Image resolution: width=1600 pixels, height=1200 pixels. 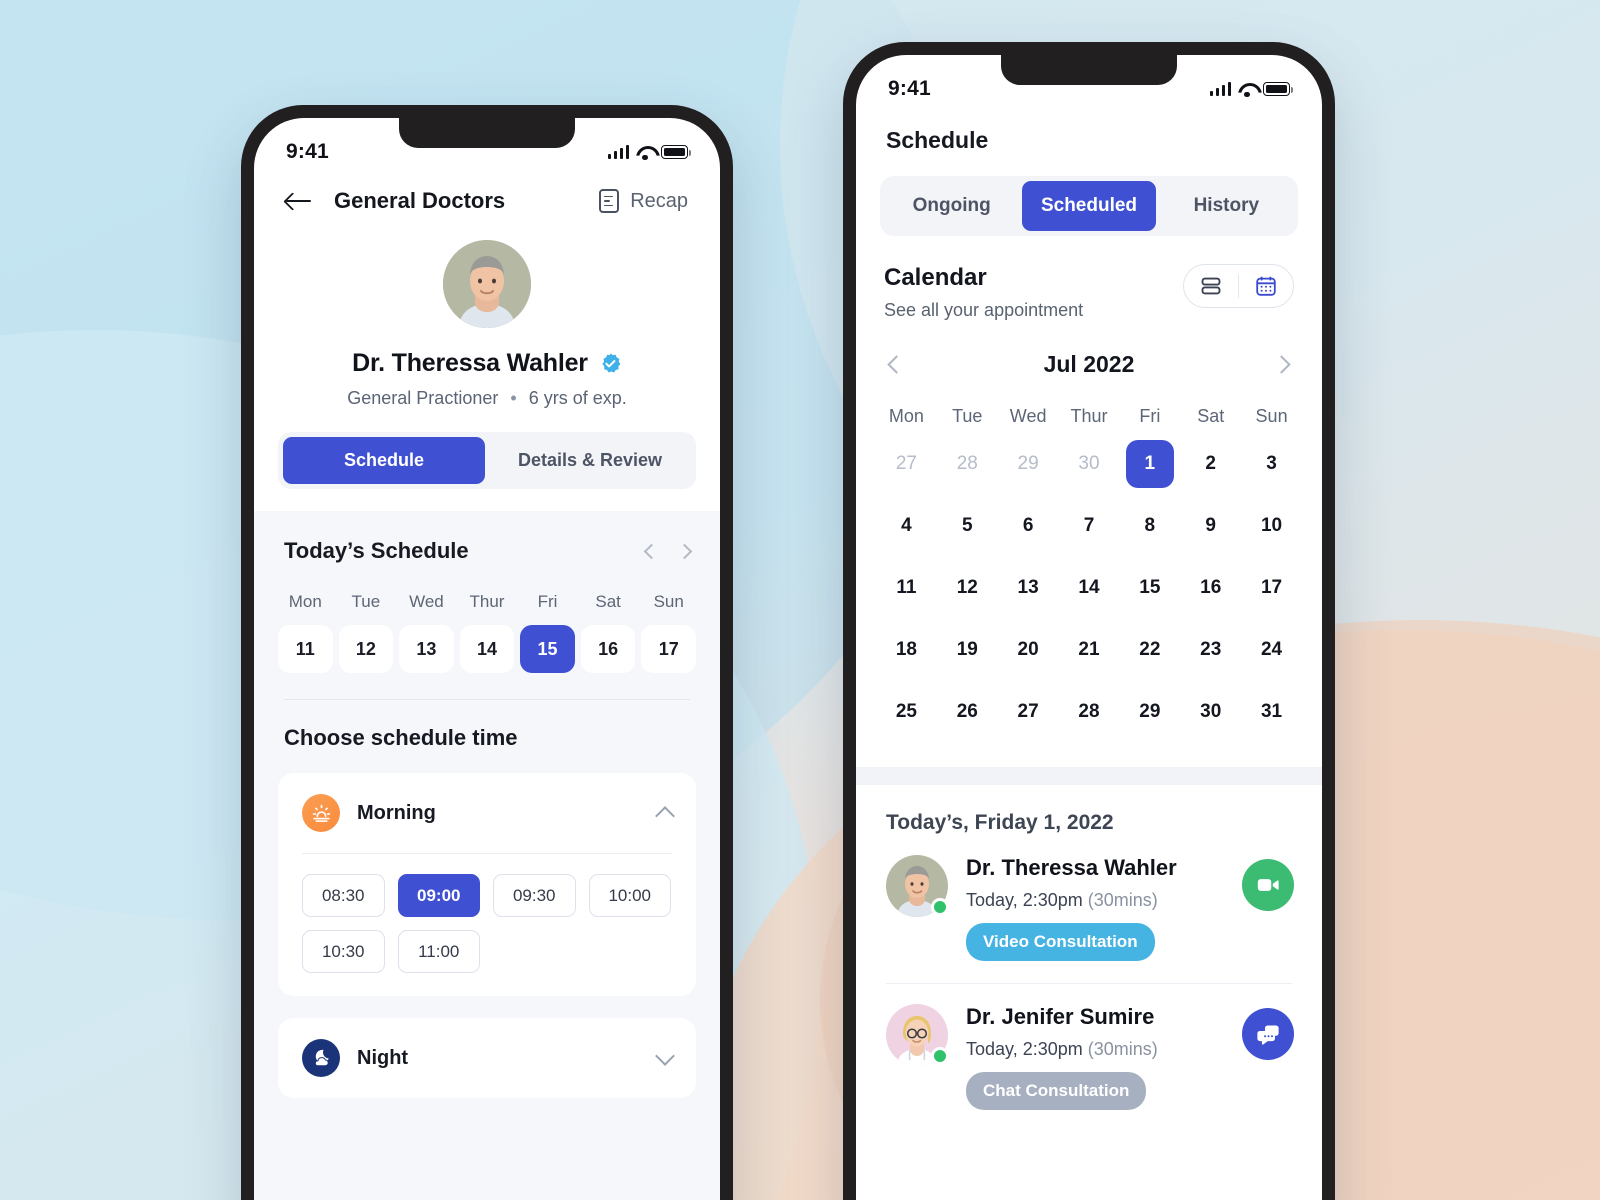 I want to click on calendar-day: 13, so click(x=1028, y=588).